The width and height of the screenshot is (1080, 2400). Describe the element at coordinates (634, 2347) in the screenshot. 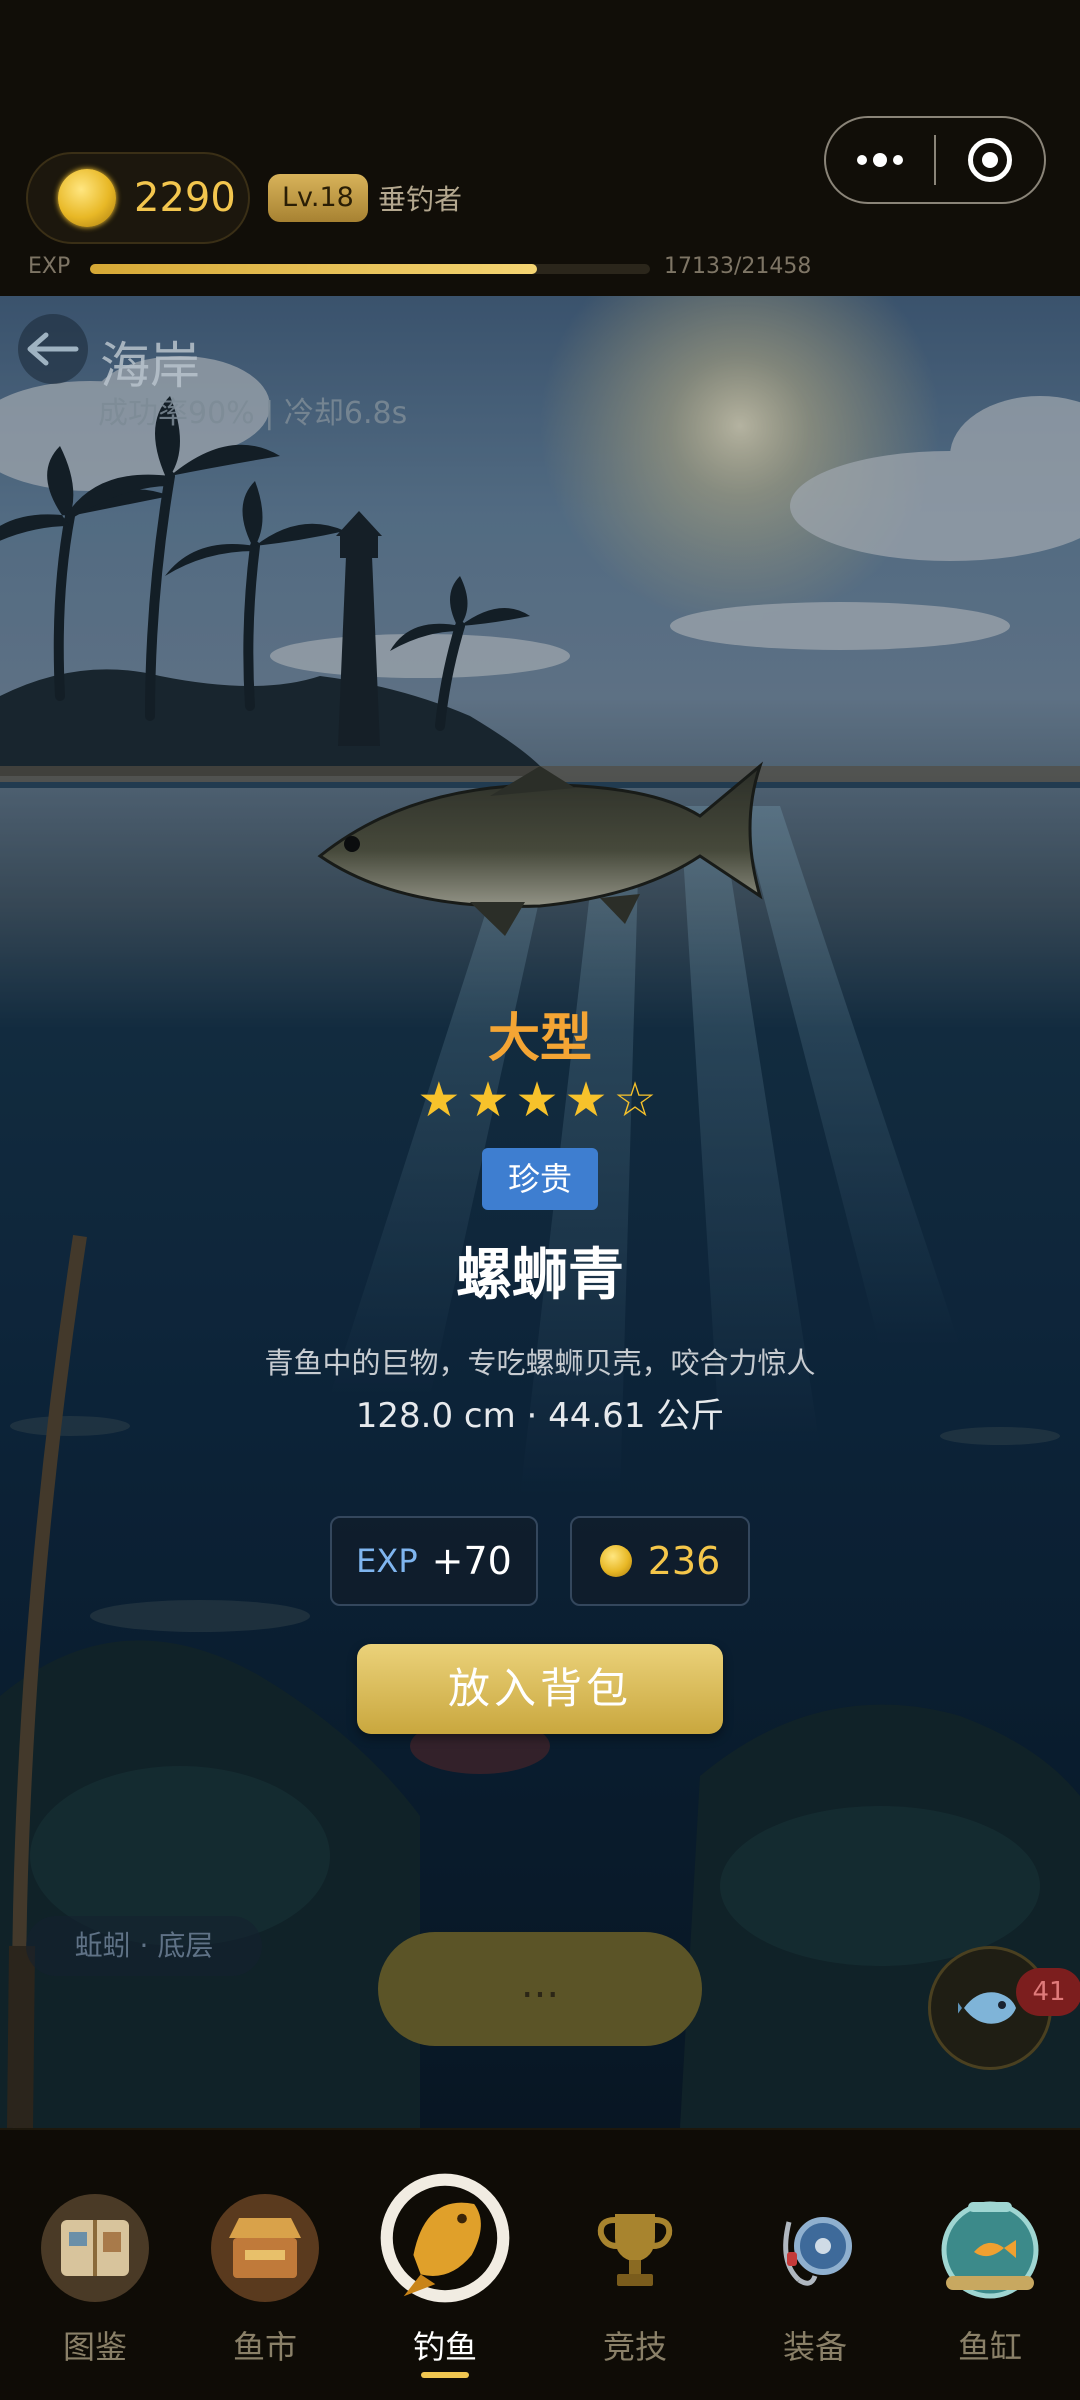

I see `nav-label-arena: 竞技` at that location.